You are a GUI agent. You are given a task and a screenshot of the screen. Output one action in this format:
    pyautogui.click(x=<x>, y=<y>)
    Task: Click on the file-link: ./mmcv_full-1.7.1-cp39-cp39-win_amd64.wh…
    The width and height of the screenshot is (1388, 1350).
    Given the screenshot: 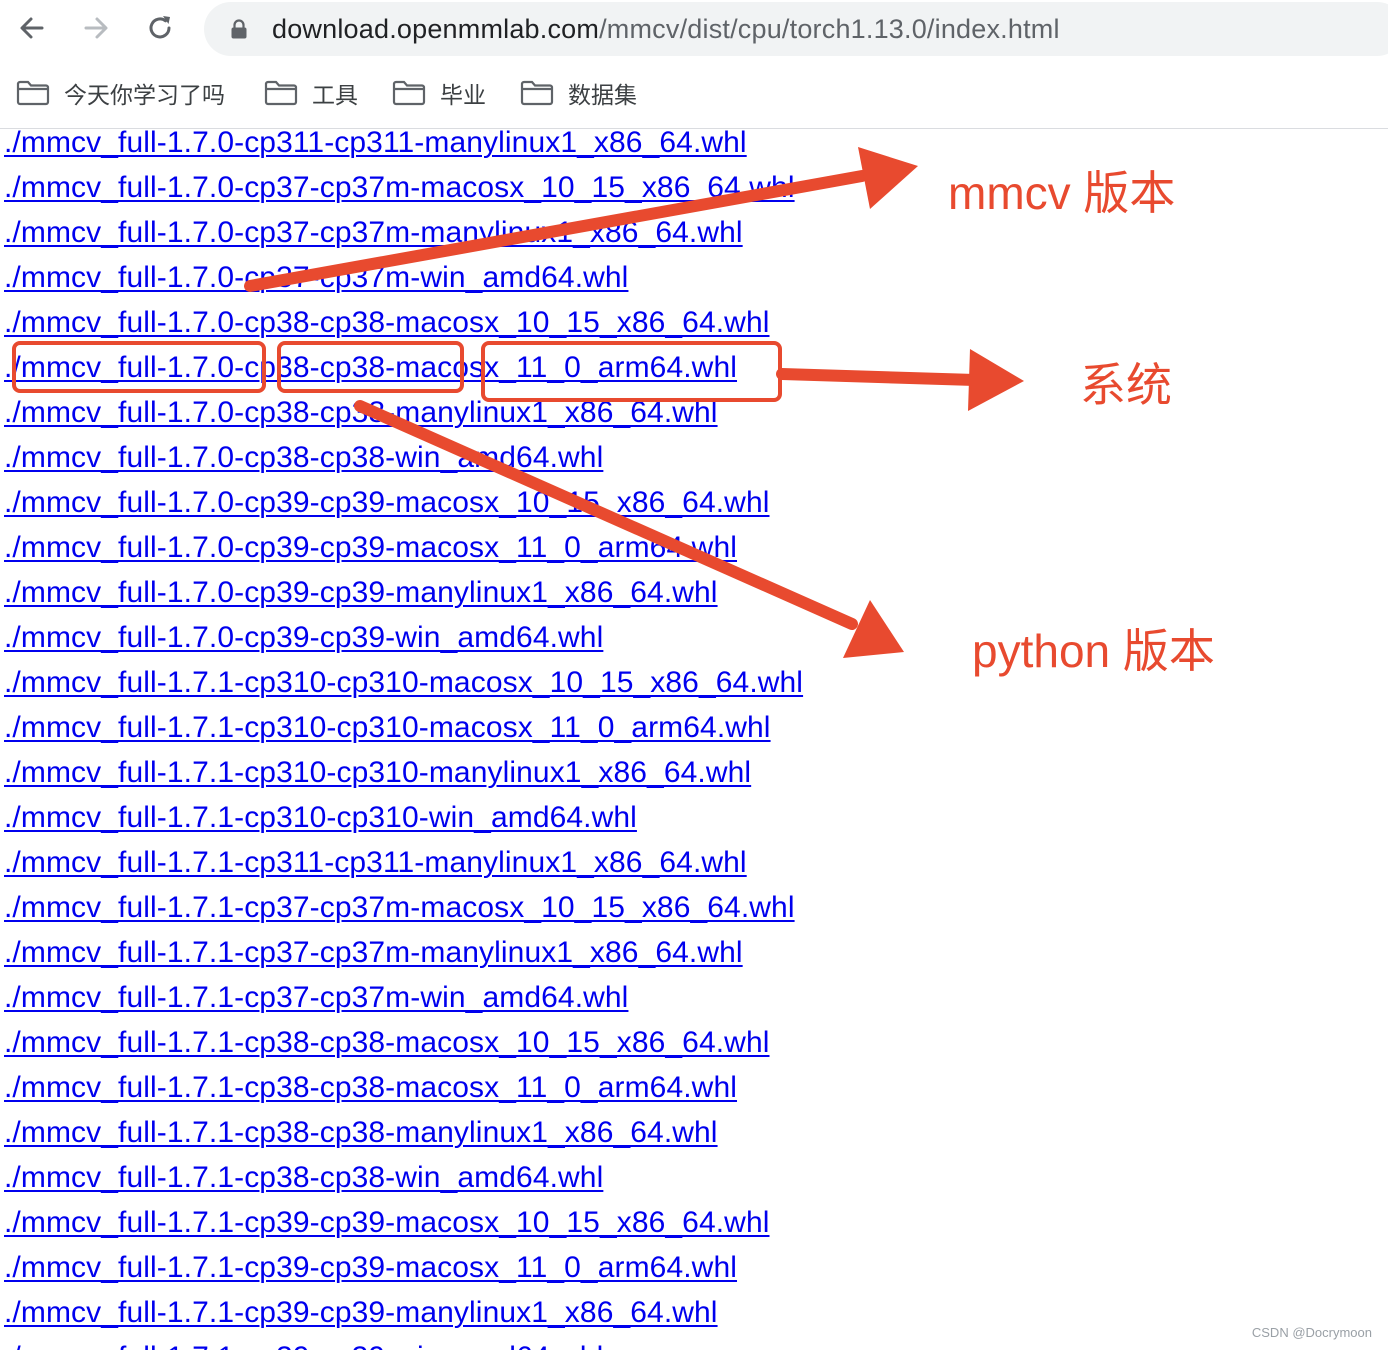 What is the action you would take?
    pyautogui.click(x=303, y=1345)
    